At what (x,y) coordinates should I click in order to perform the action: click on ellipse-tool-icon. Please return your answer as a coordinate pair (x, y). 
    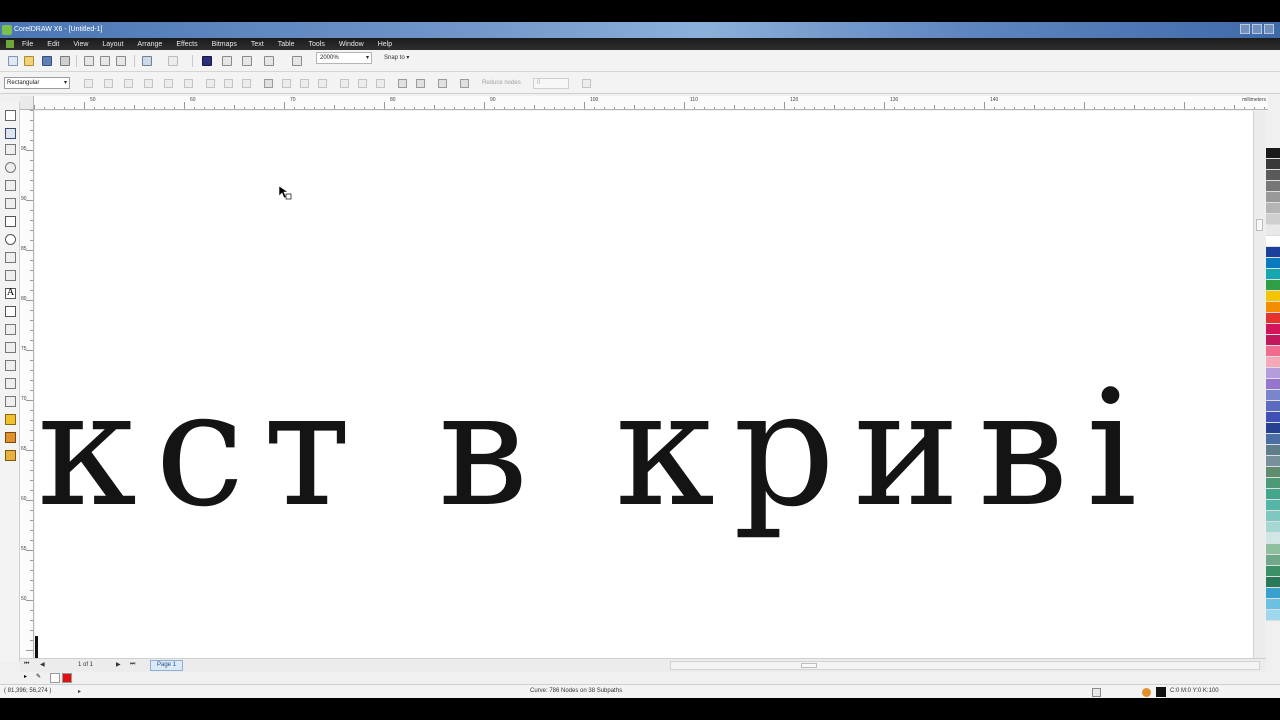
    Looking at the image, I should click on (10, 239).